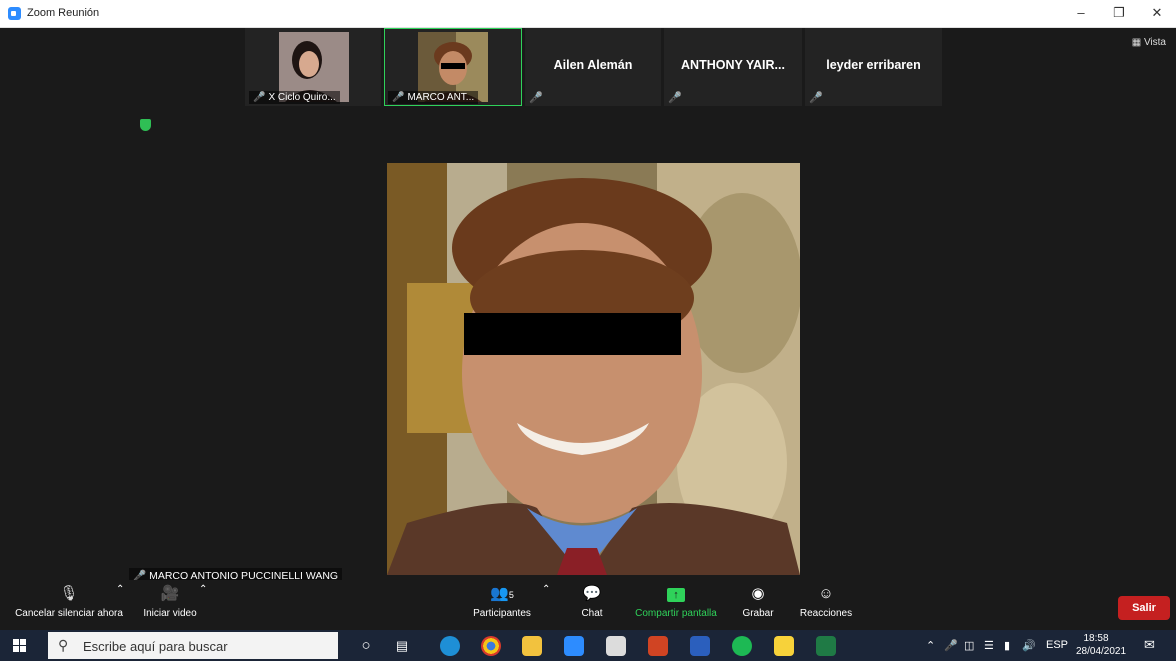 The height and width of the screenshot is (661, 1176). Describe the element at coordinates (574, 646) in the screenshot. I see `zoom-taskbar-icon` at that location.